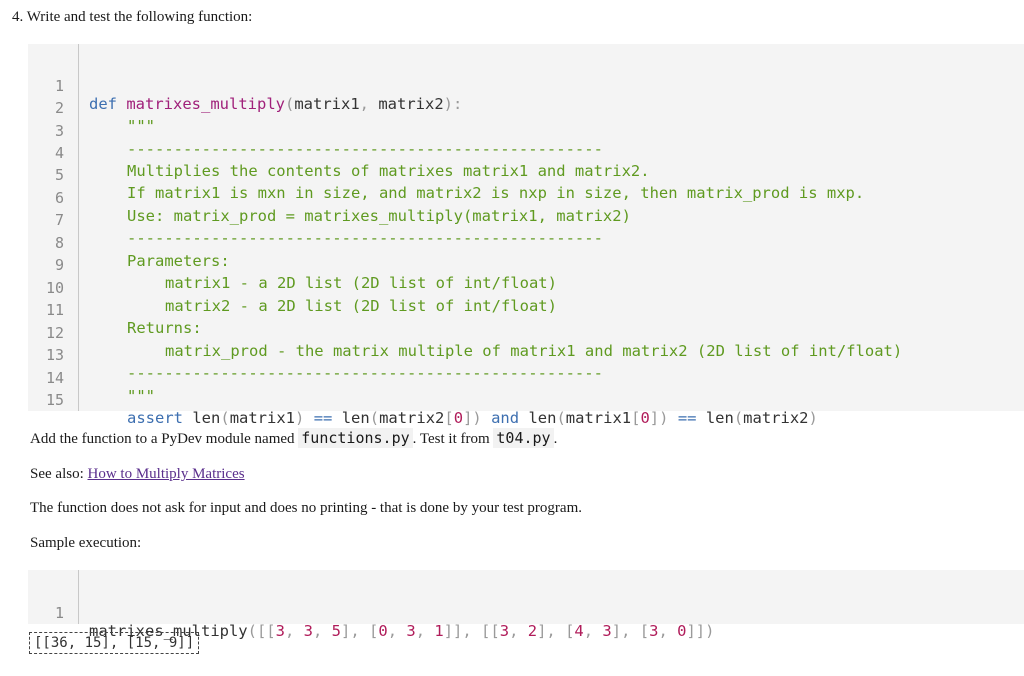 The image size is (1024, 676). What do you see at coordinates (91, 378) in the screenshot?
I see `code-line-14: 14 """` at bounding box center [91, 378].